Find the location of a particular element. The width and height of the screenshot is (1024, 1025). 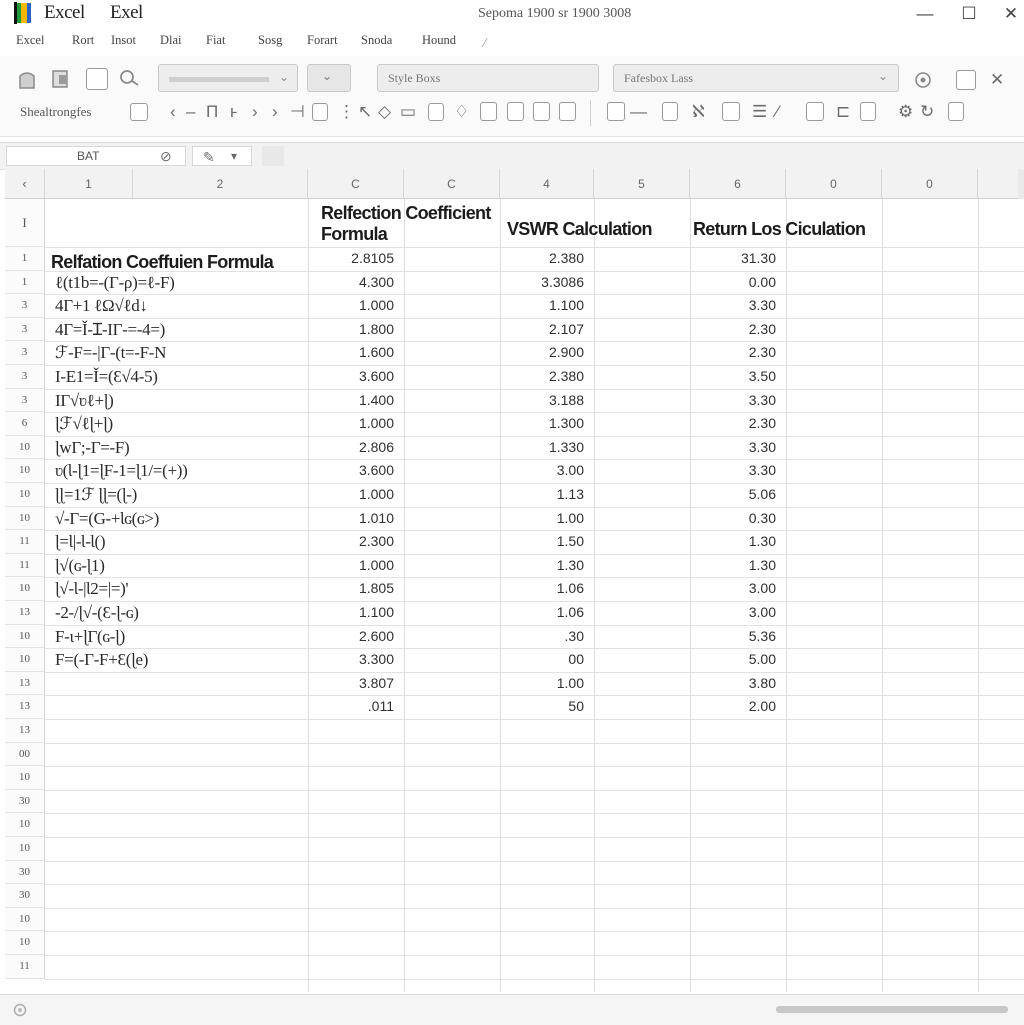

grid-icon is located at coordinates (515, 111).